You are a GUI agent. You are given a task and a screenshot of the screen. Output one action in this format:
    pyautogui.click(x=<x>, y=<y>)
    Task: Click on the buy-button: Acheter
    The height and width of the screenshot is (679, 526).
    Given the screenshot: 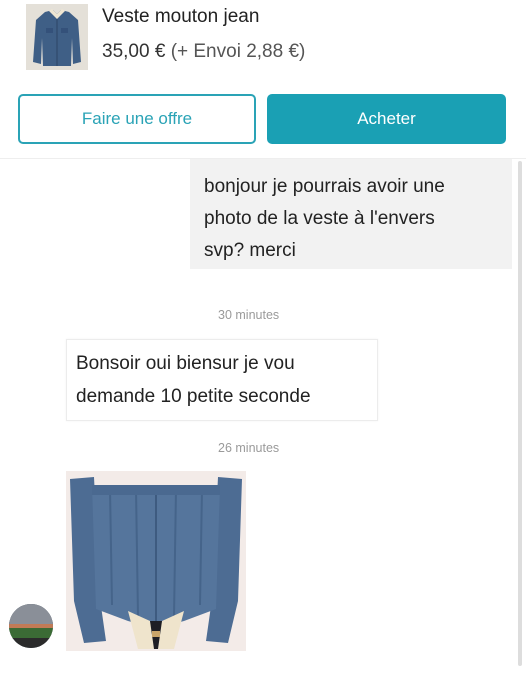 What is the action you would take?
    pyautogui.click(x=386, y=119)
    